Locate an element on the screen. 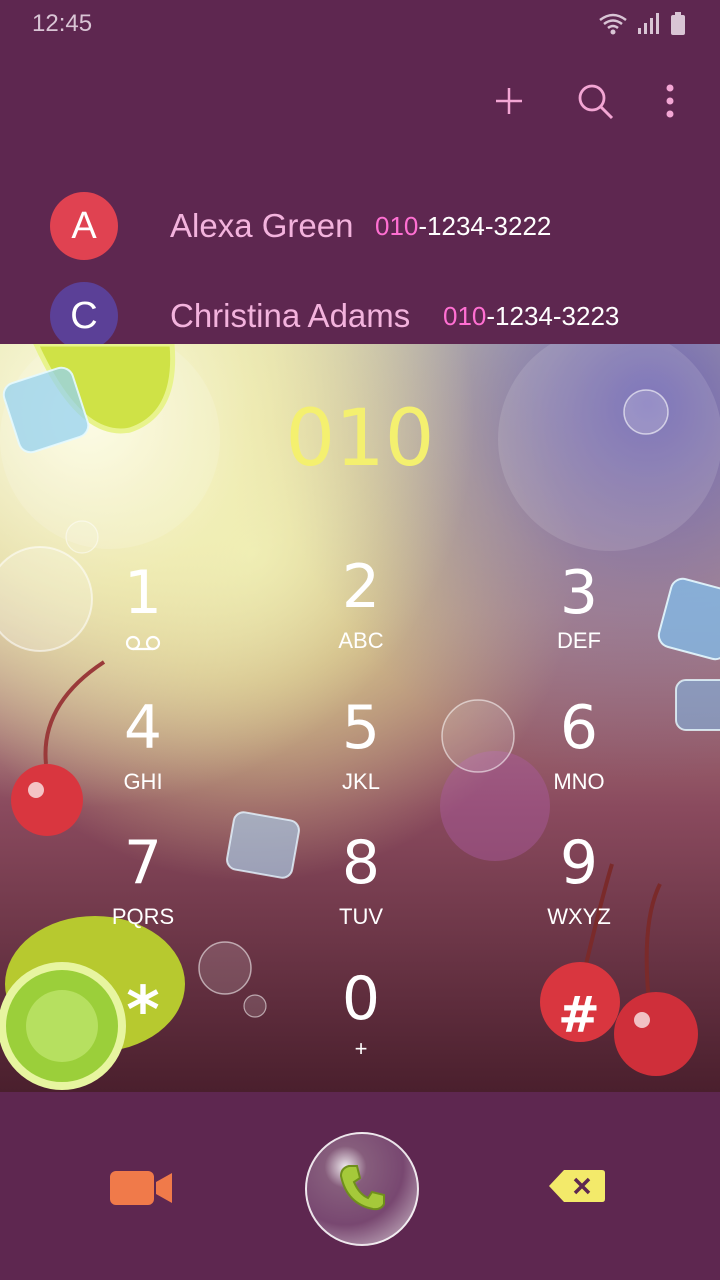  more-options-button is located at coordinates (670, 103).